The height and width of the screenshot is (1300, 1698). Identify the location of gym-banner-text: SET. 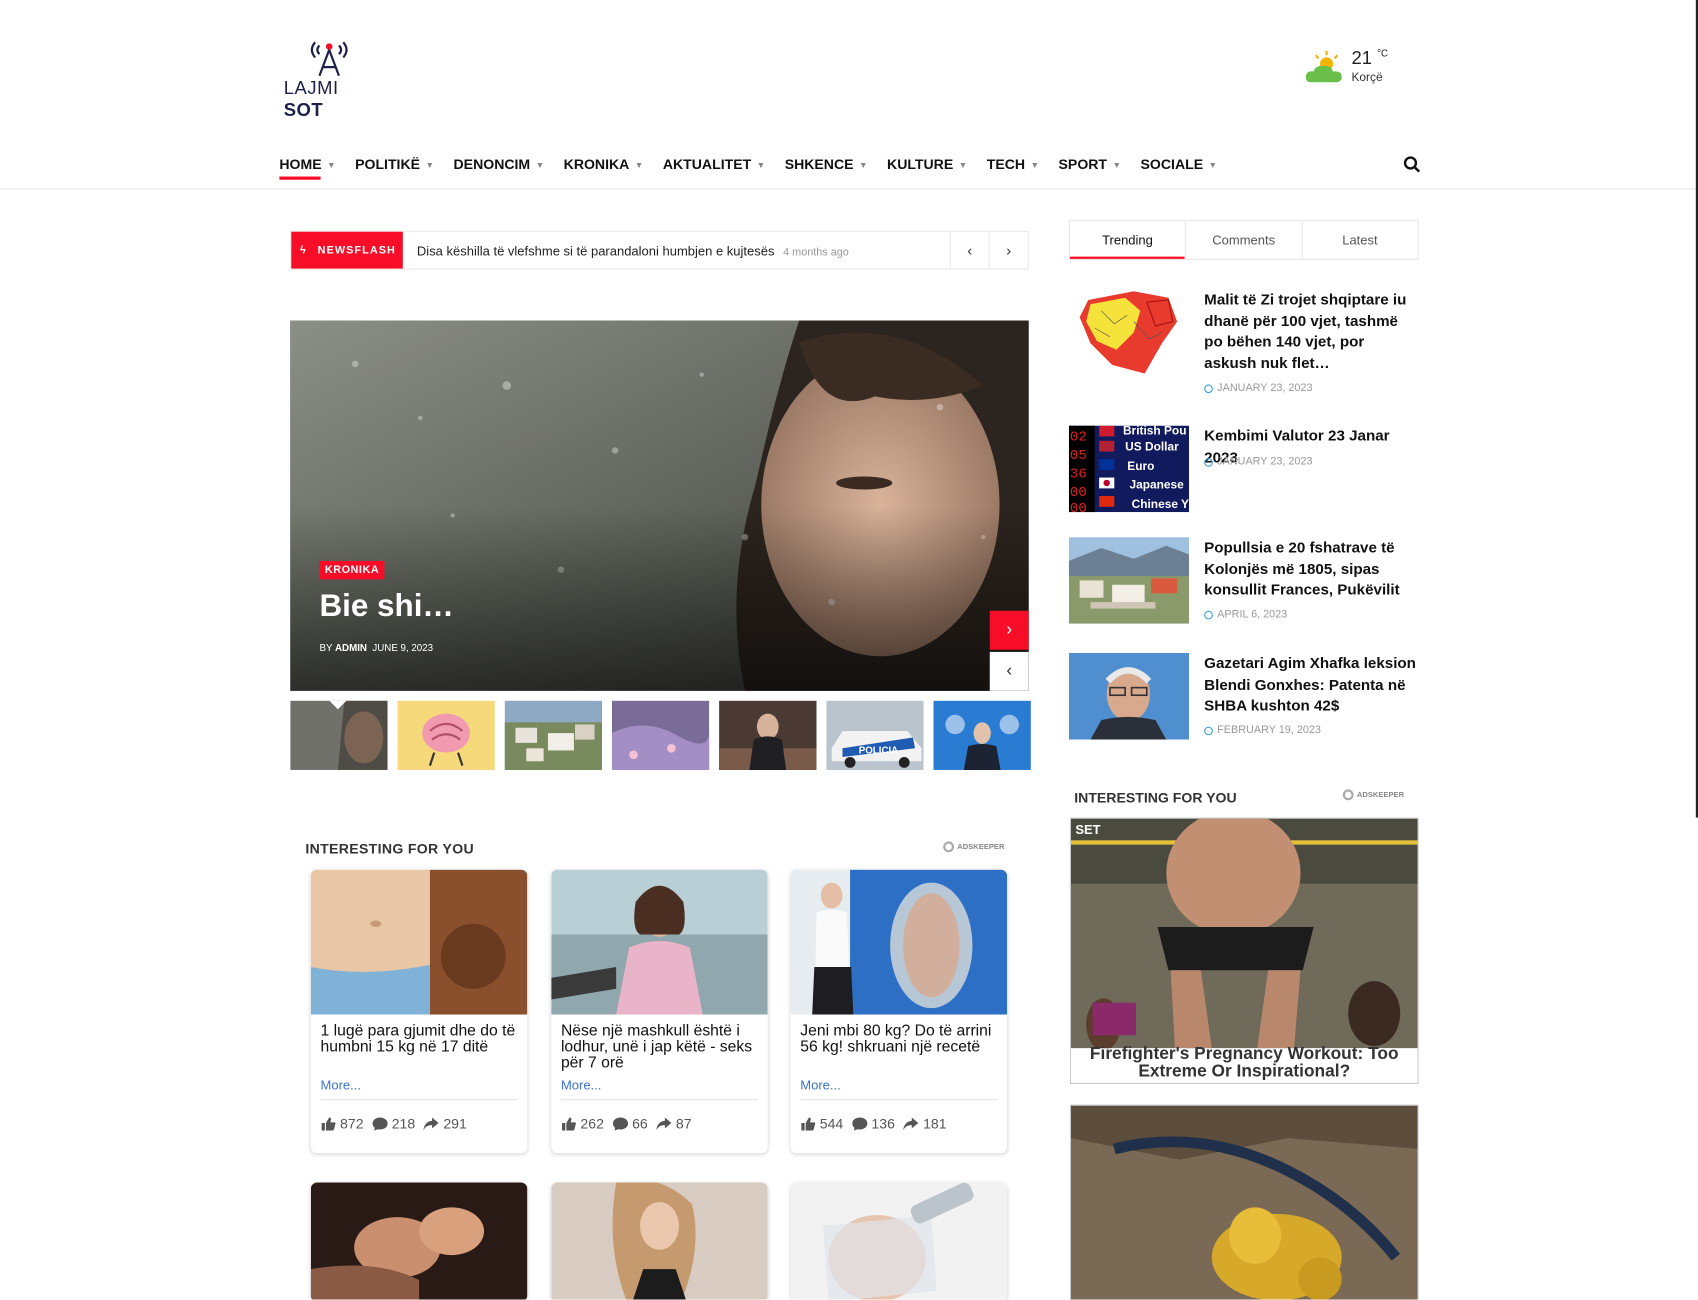
(1087, 829).